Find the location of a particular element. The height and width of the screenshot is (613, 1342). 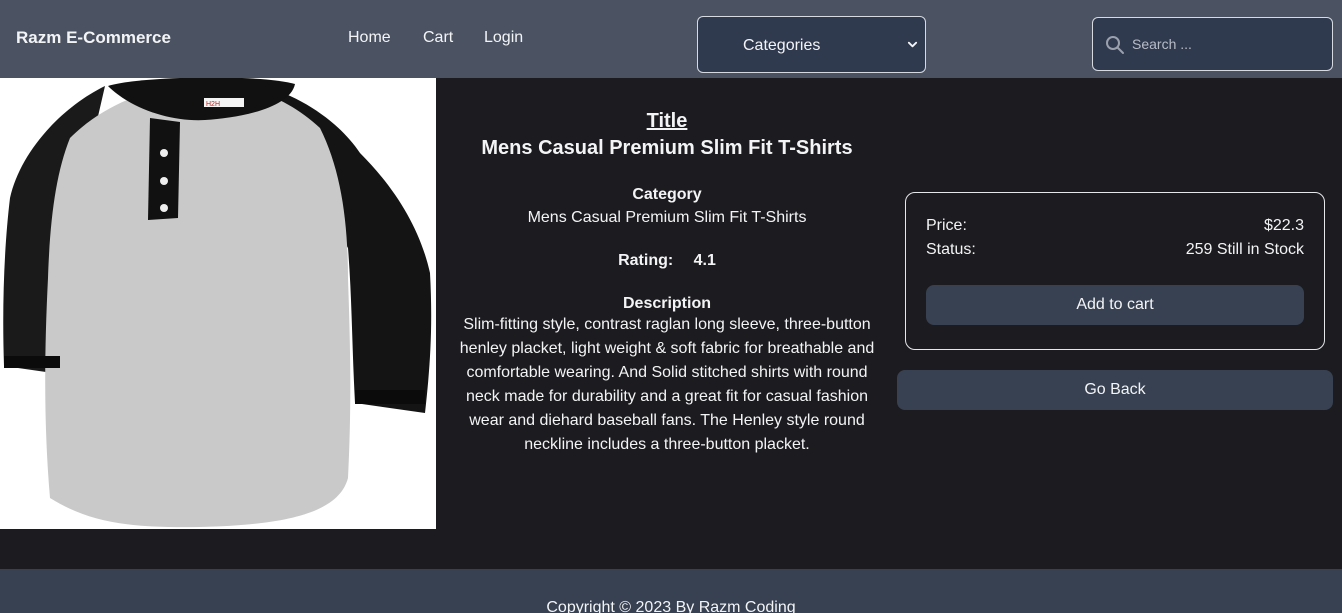

category-heading: Category is located at coordinates (667, 194).